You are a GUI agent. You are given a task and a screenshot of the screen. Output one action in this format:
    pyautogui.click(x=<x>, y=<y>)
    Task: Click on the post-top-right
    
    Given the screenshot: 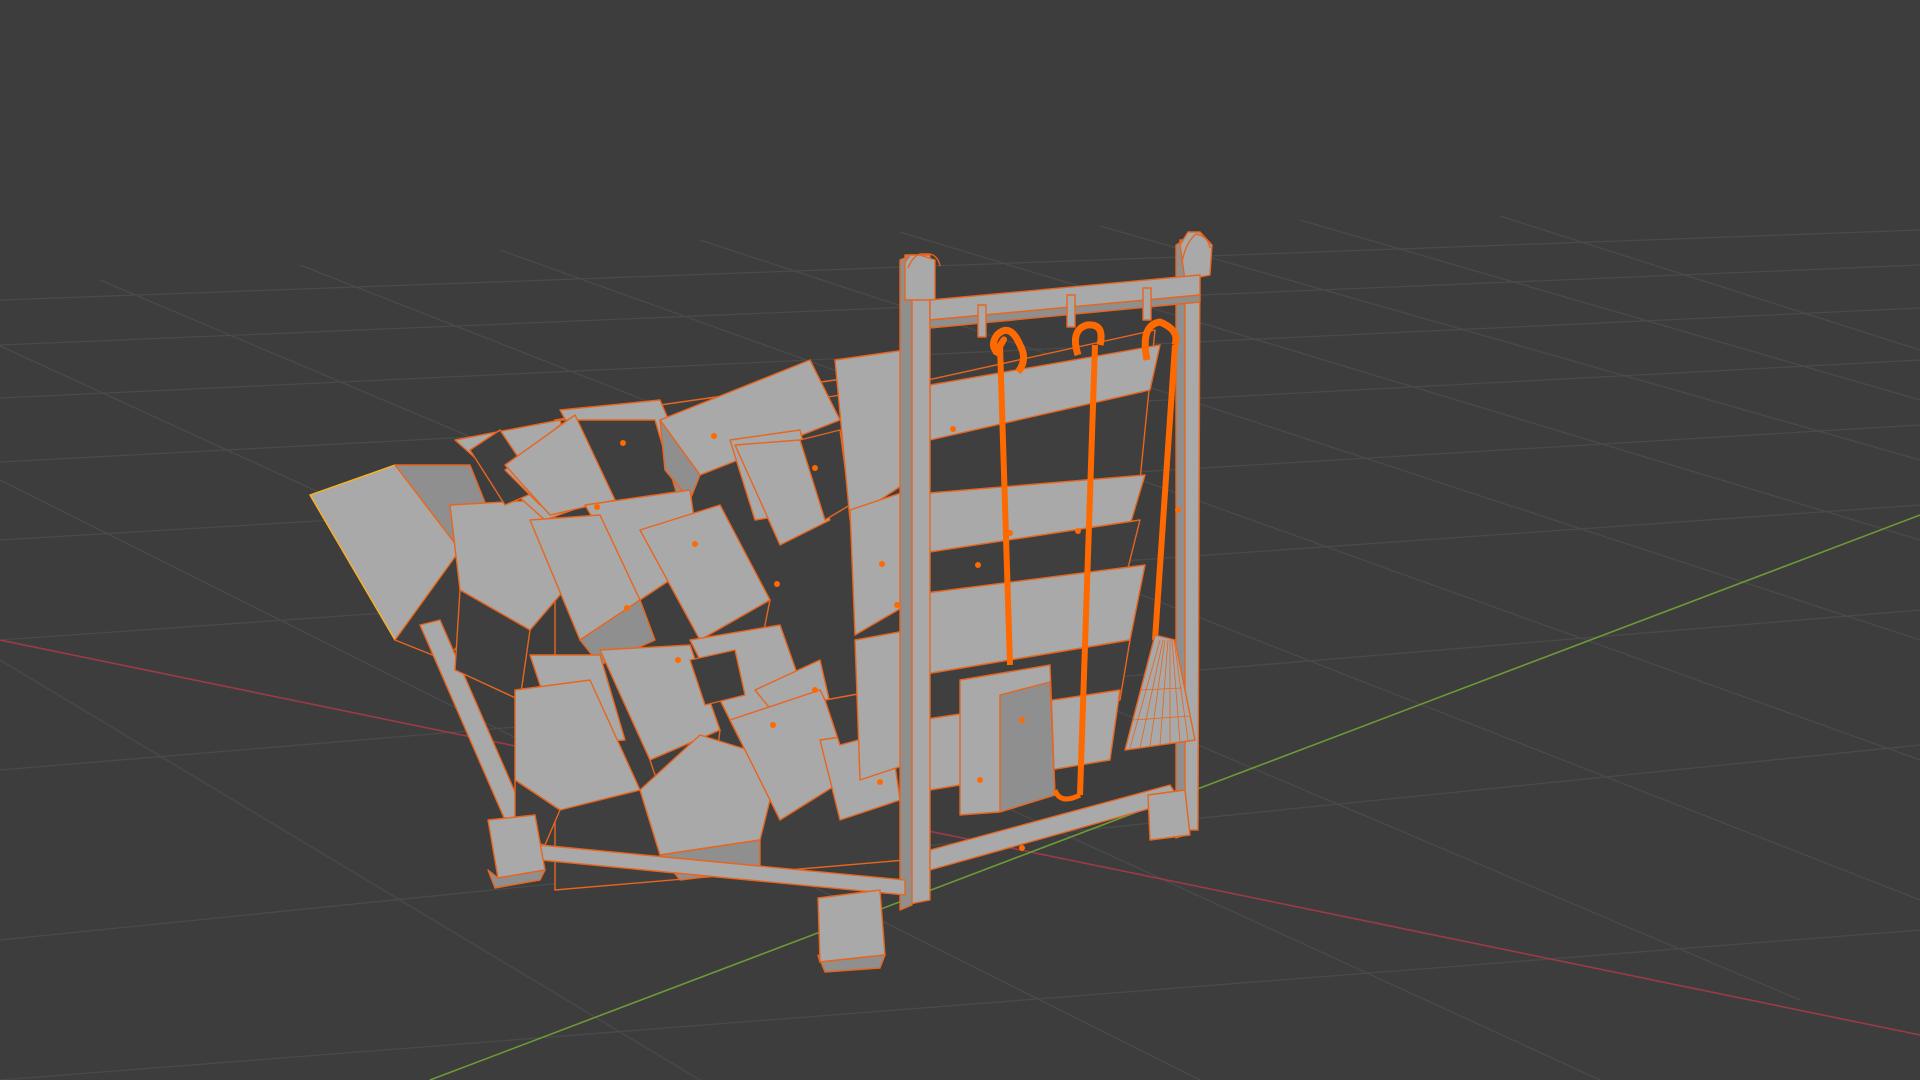 What is the action you would take?
    pyautogui.click(x=1196, y=256)
    